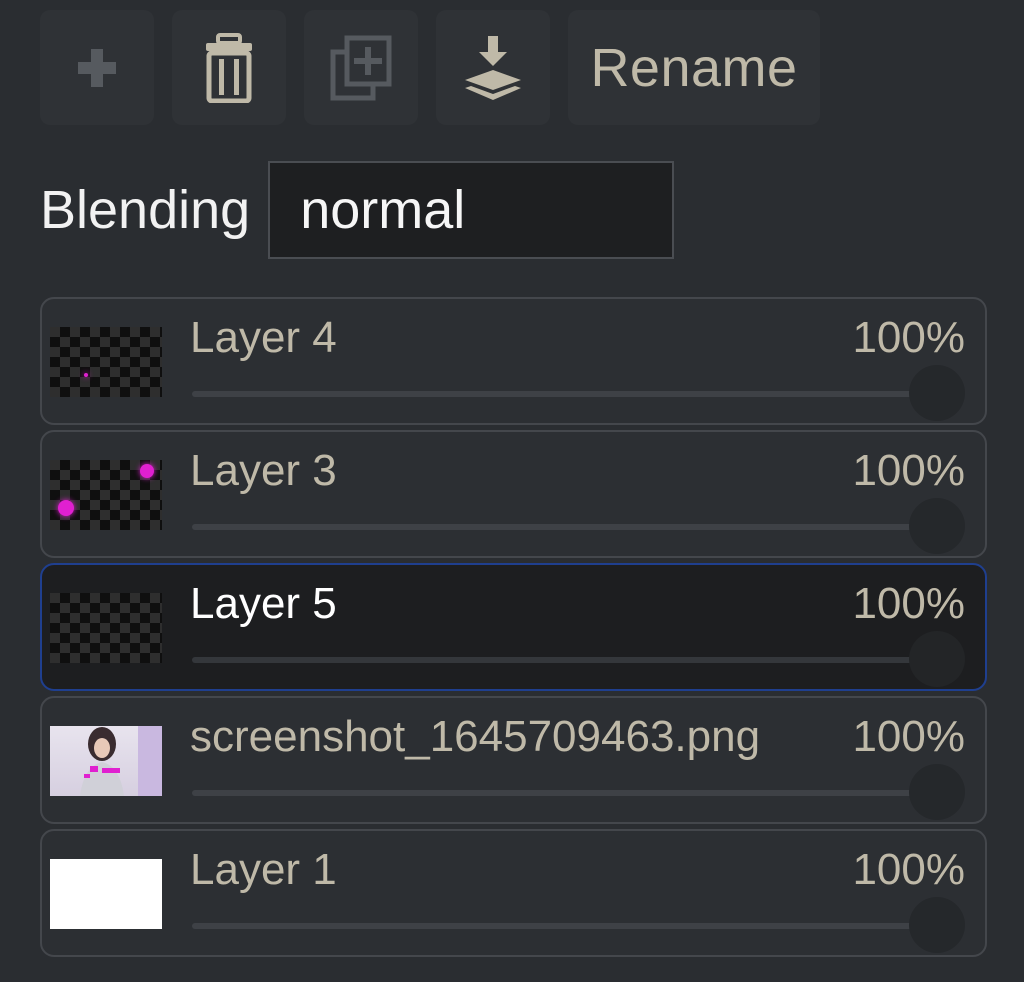  I want to click on trash-icon, so click(229, 67).